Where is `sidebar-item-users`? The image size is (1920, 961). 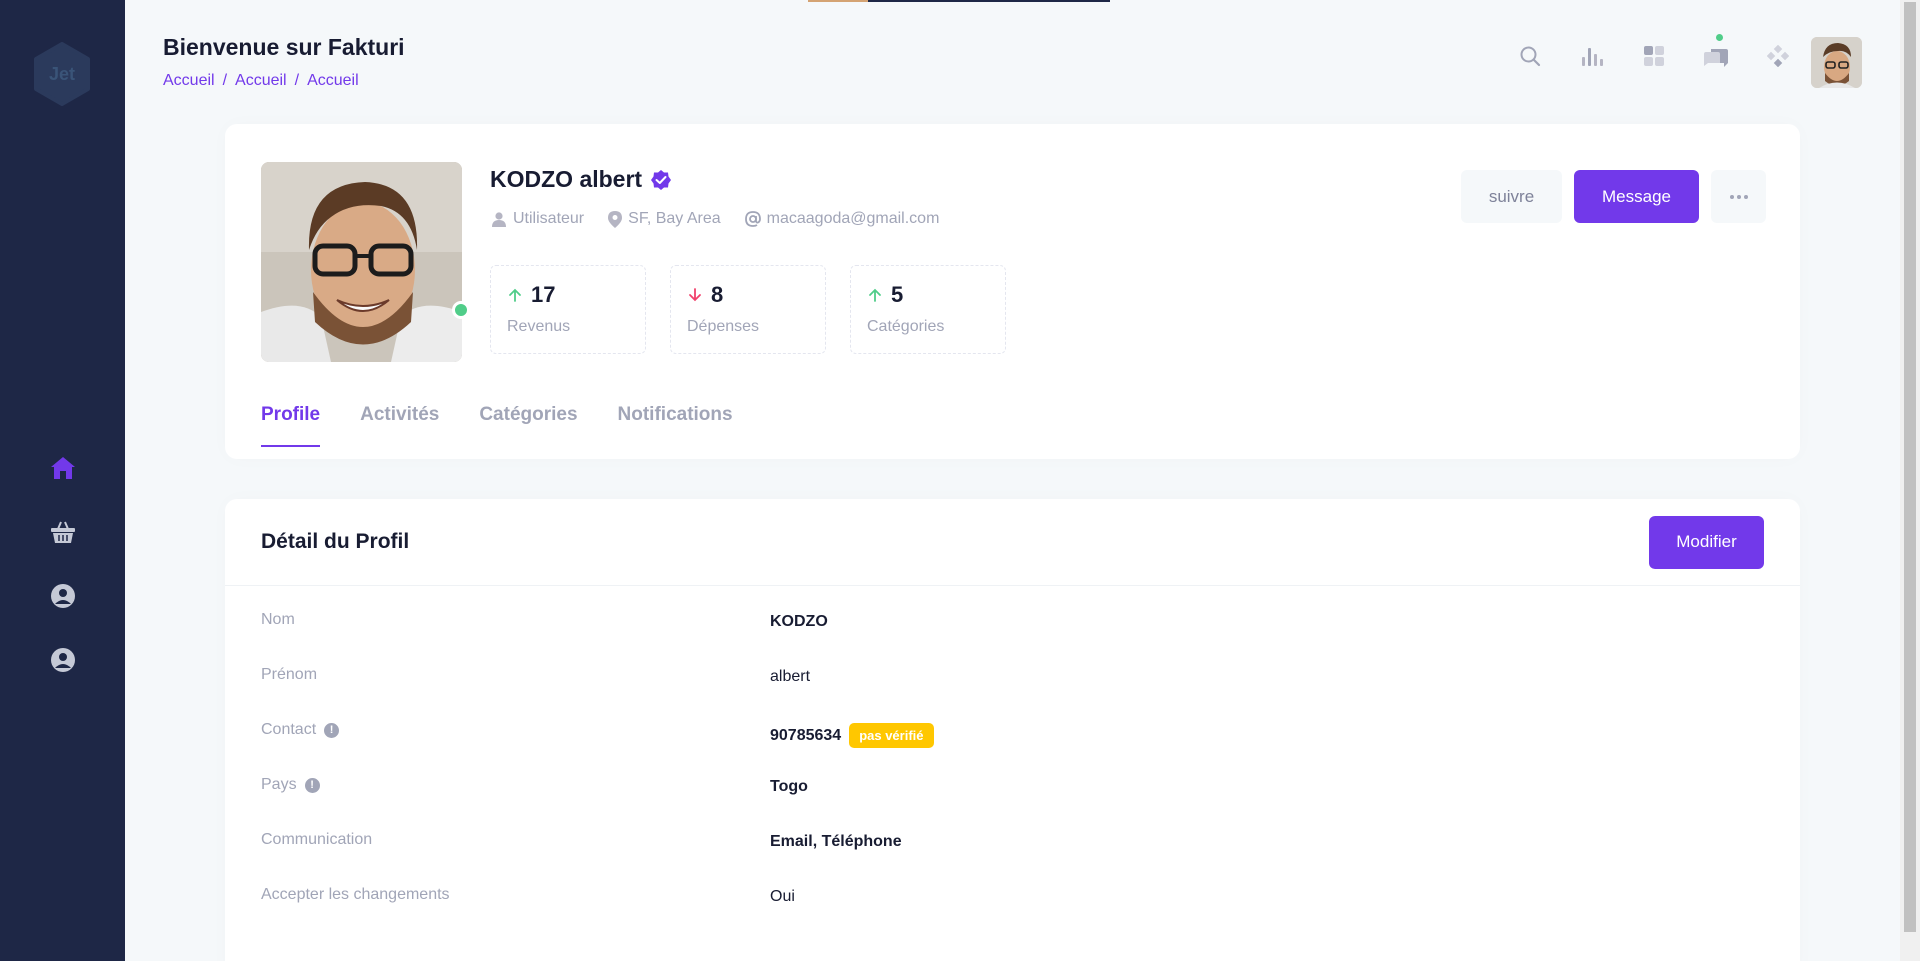
sidebar-item-users is located at coordinates (62, 596).